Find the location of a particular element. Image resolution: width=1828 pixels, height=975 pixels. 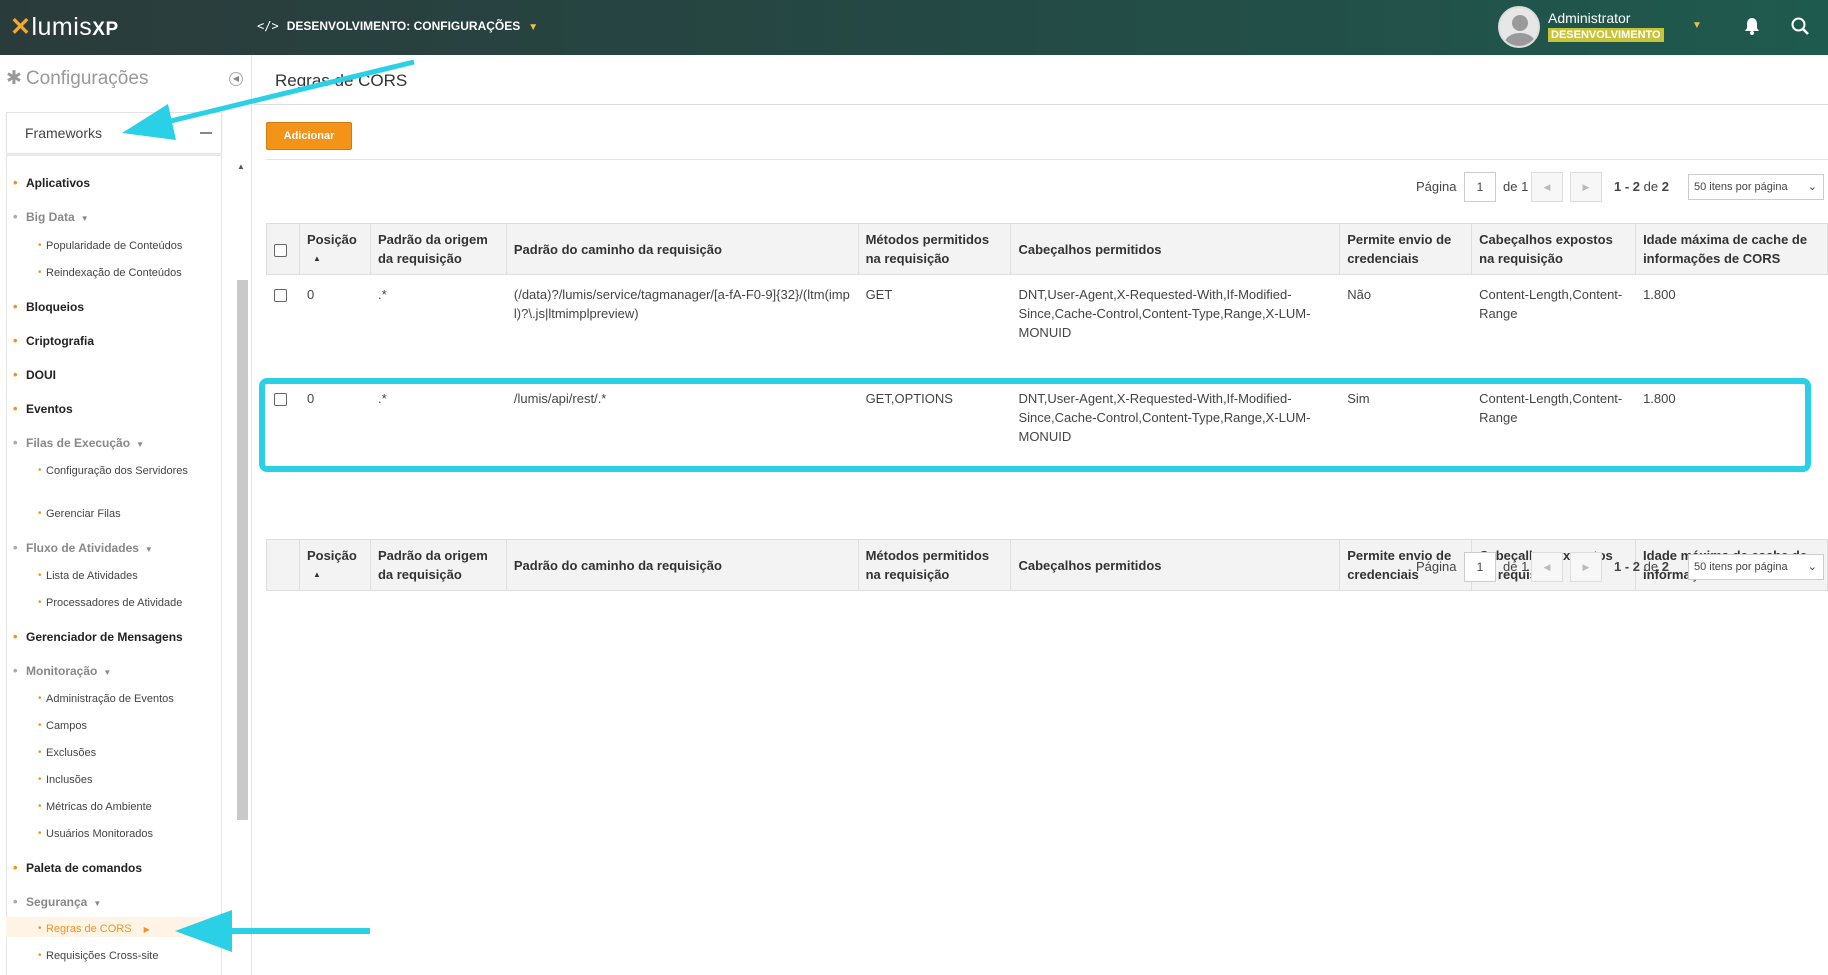

annotation-arrows is located at coordinates (268, 505).